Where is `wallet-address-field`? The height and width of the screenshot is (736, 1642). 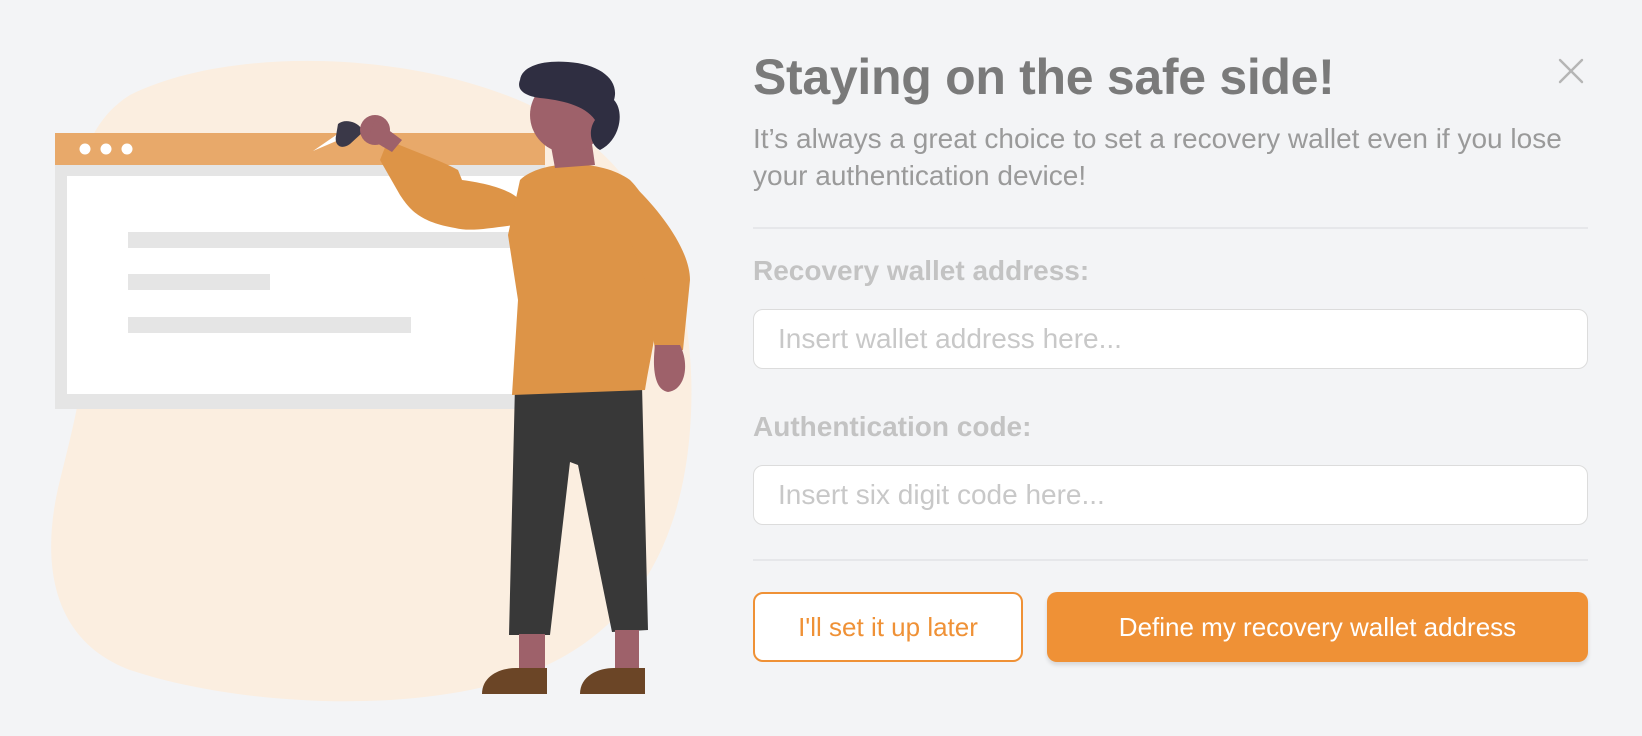 wallet-address-field is located at coordinates (1170, 339).